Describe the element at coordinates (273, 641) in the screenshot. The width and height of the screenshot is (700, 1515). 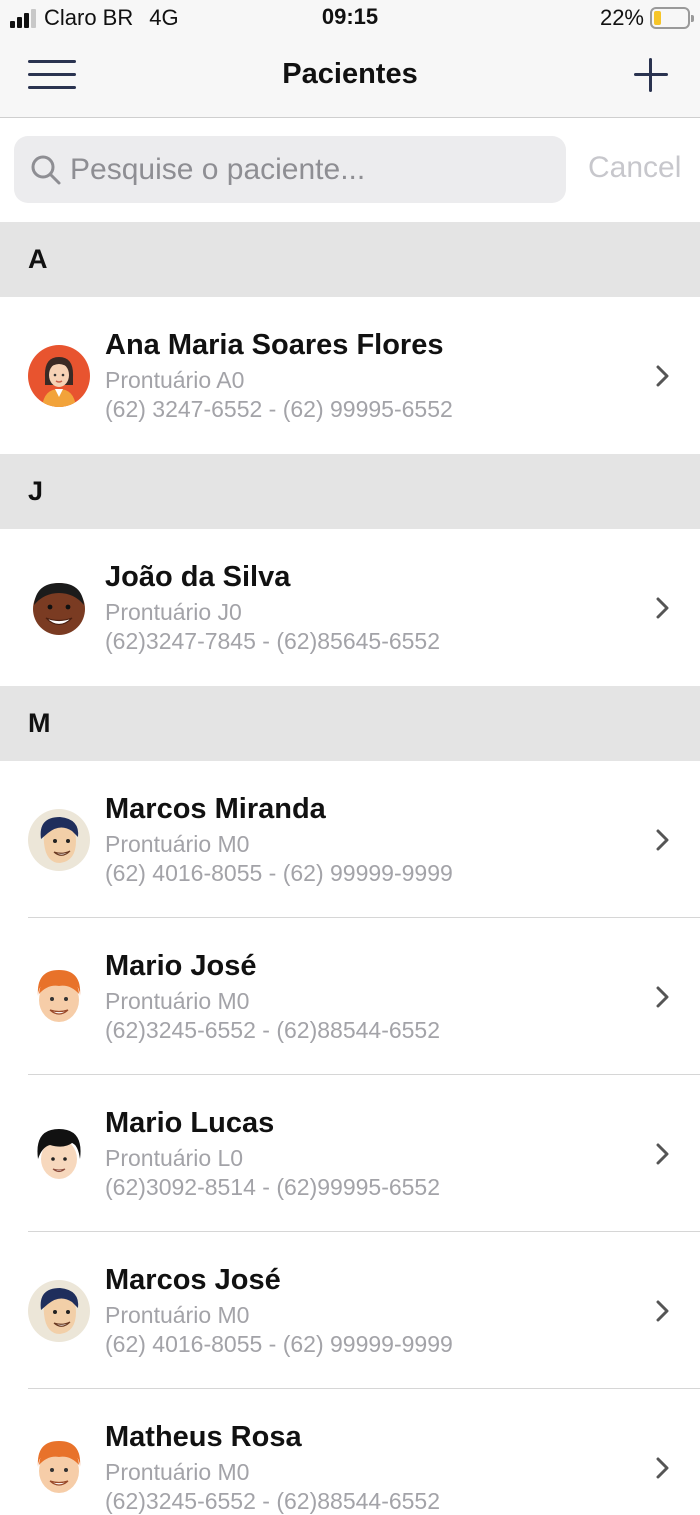
I see `patient-phones: (62)3247-7845 - (62)85645-6552` at that location.